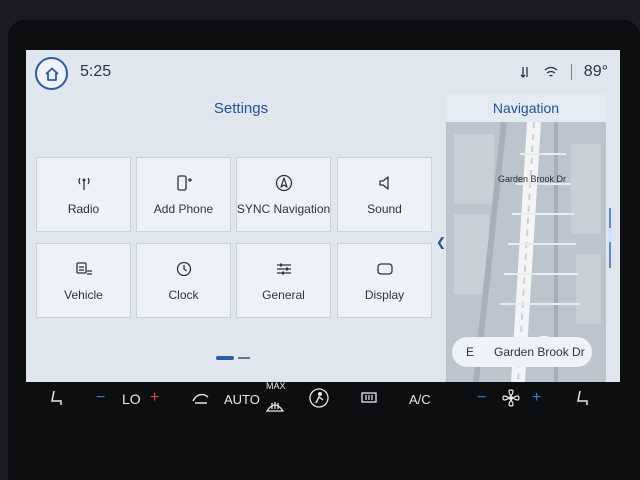 Image resolution: width=640 pixels, height=480 pixels. I want to click on fan-icon, so click(511, 398).